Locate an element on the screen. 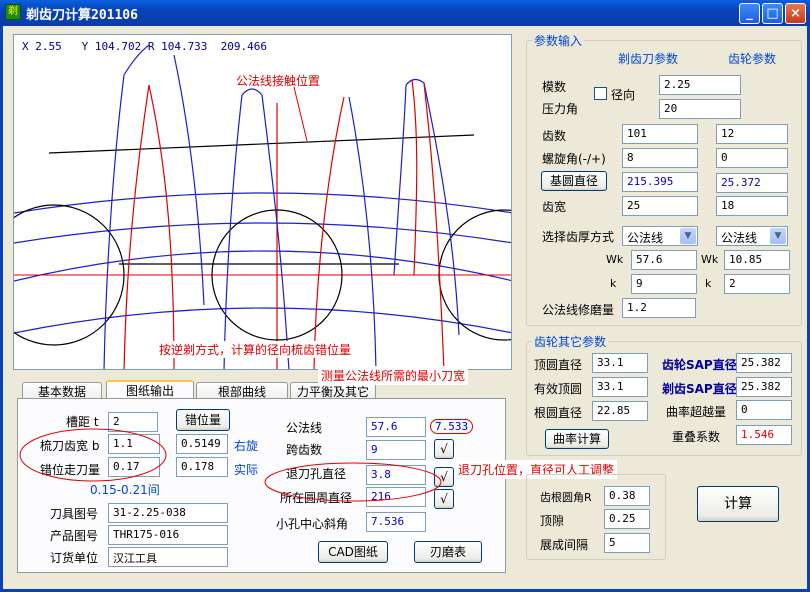 This screenshot has width=810, height=592. window-title: 剃齿刀计算201106 is located at coordinates (82, 15).